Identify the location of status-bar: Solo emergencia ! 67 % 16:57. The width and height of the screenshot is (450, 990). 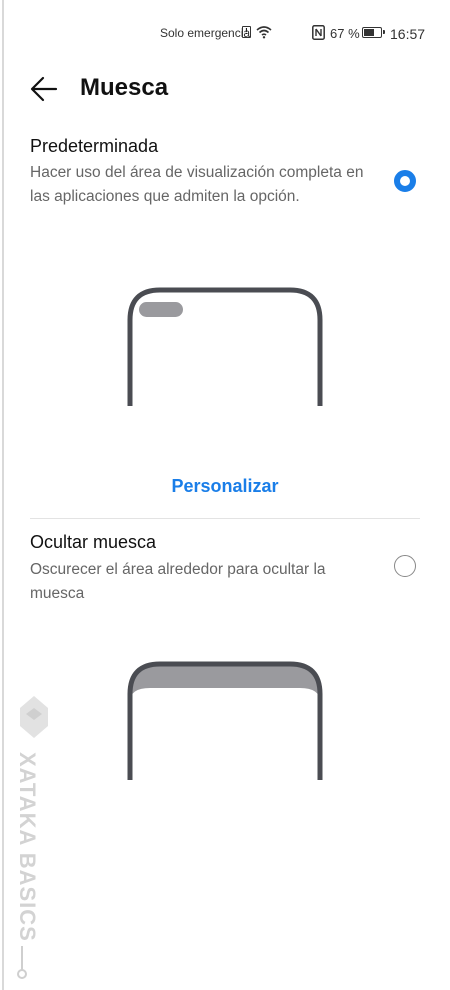
(225, 32).